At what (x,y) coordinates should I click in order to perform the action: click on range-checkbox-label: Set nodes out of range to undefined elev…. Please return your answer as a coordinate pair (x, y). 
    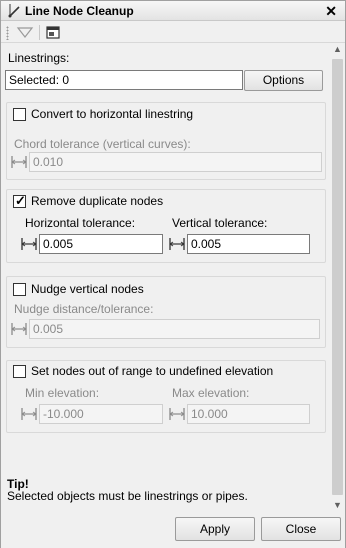
    Looking at the image, I should click on (152, 371).